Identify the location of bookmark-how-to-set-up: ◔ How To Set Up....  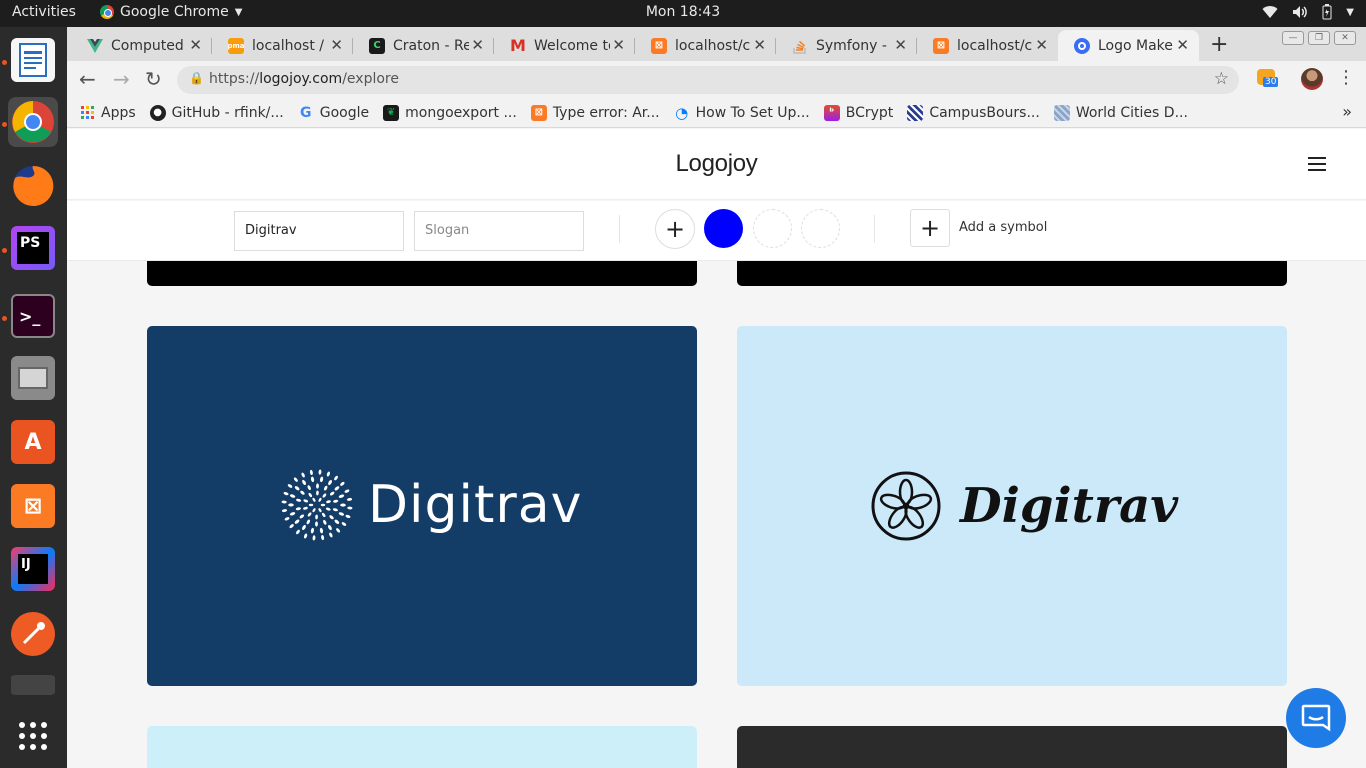
(742, 112).